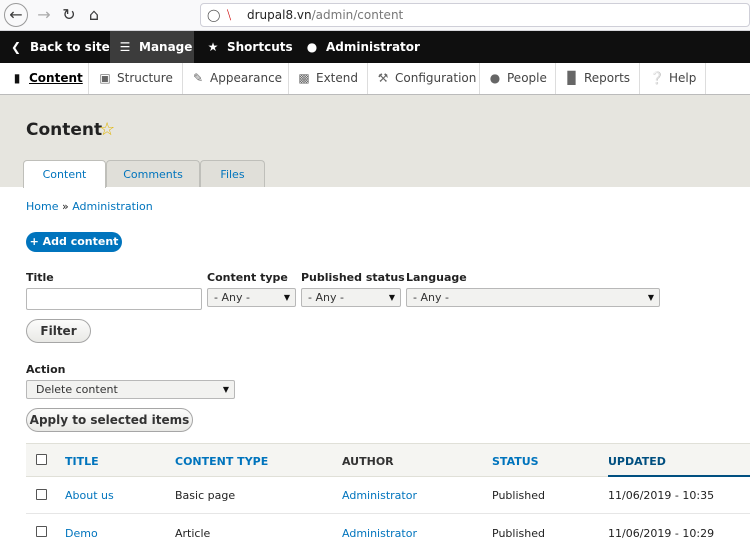 This screenshot has height=541, width=750. Describe the element at coordinates (337, 78) in the screenshot. I see `tray-item-extend-label: Extend` at that location.